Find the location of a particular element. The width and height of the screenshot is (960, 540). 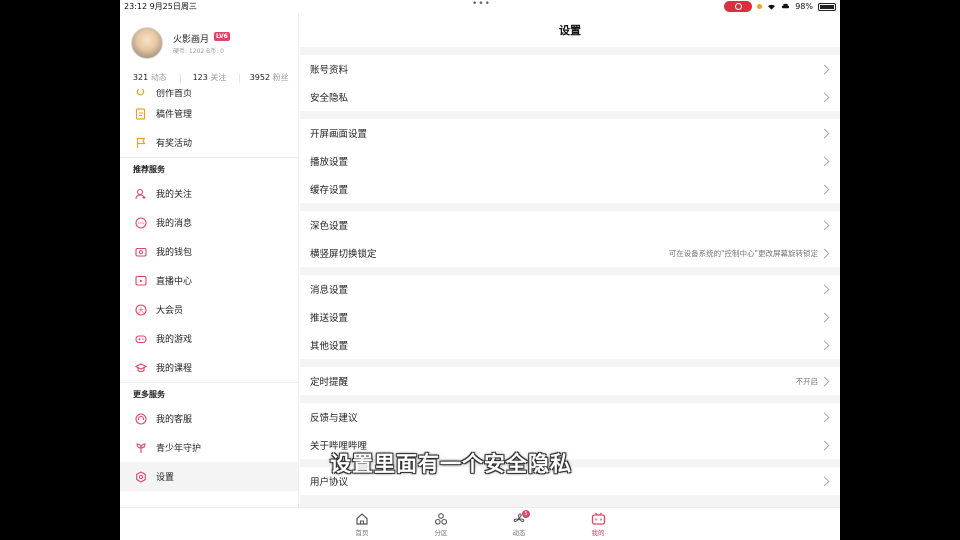

setting-row-splash-screen: 开屏画面设置 is located at coordinates (570, 133).